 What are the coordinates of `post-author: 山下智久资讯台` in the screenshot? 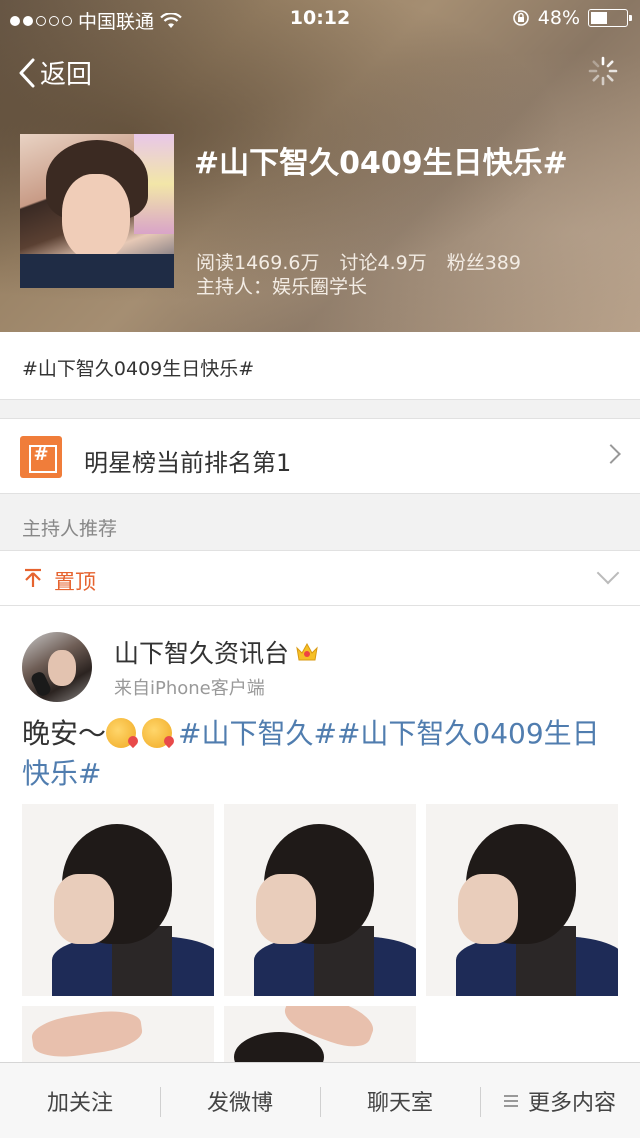 It's located at (216, 652).